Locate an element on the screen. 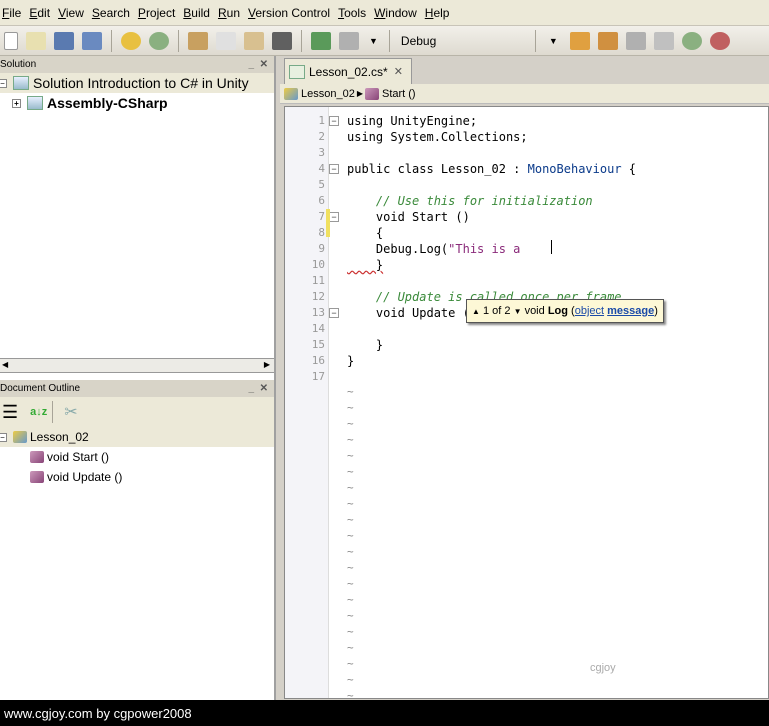 This screenshot has width=769, height=726. attach-icon is located at coordinates (635, 40).